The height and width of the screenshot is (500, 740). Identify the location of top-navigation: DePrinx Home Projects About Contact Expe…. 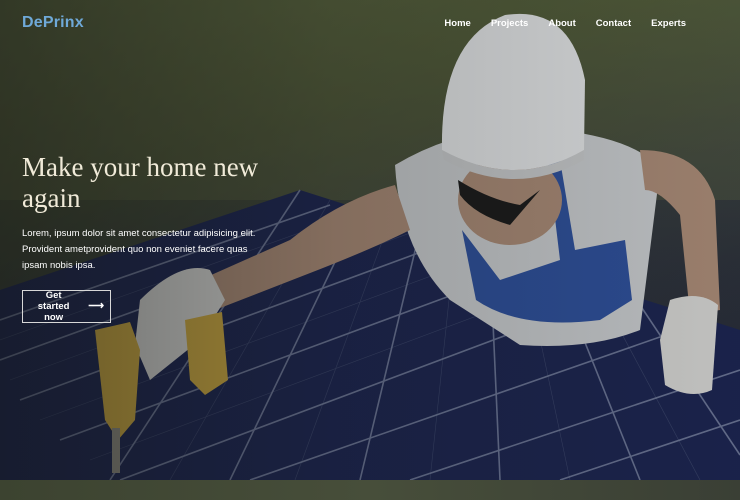
(370, 23).